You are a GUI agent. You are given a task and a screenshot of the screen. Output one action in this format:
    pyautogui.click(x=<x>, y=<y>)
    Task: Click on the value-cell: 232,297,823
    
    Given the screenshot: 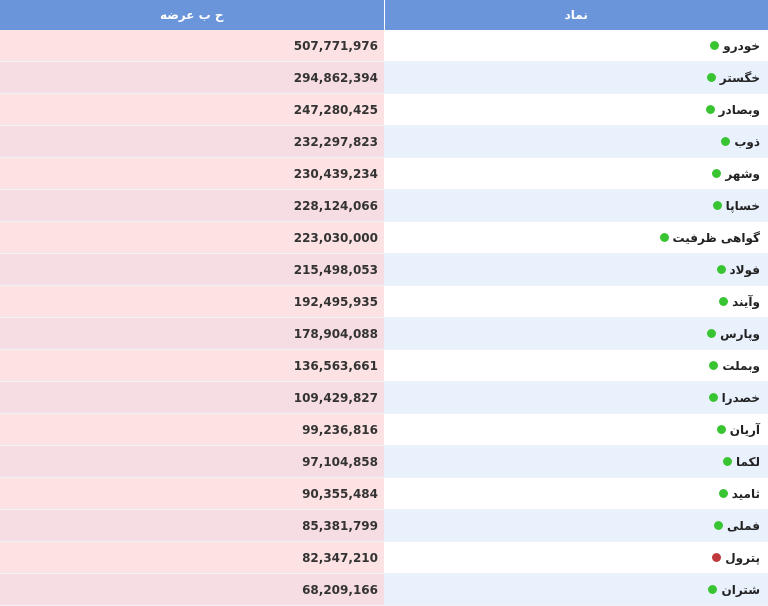 What is the action you would take?
    pyautogui.click(x=192, y=141)
    